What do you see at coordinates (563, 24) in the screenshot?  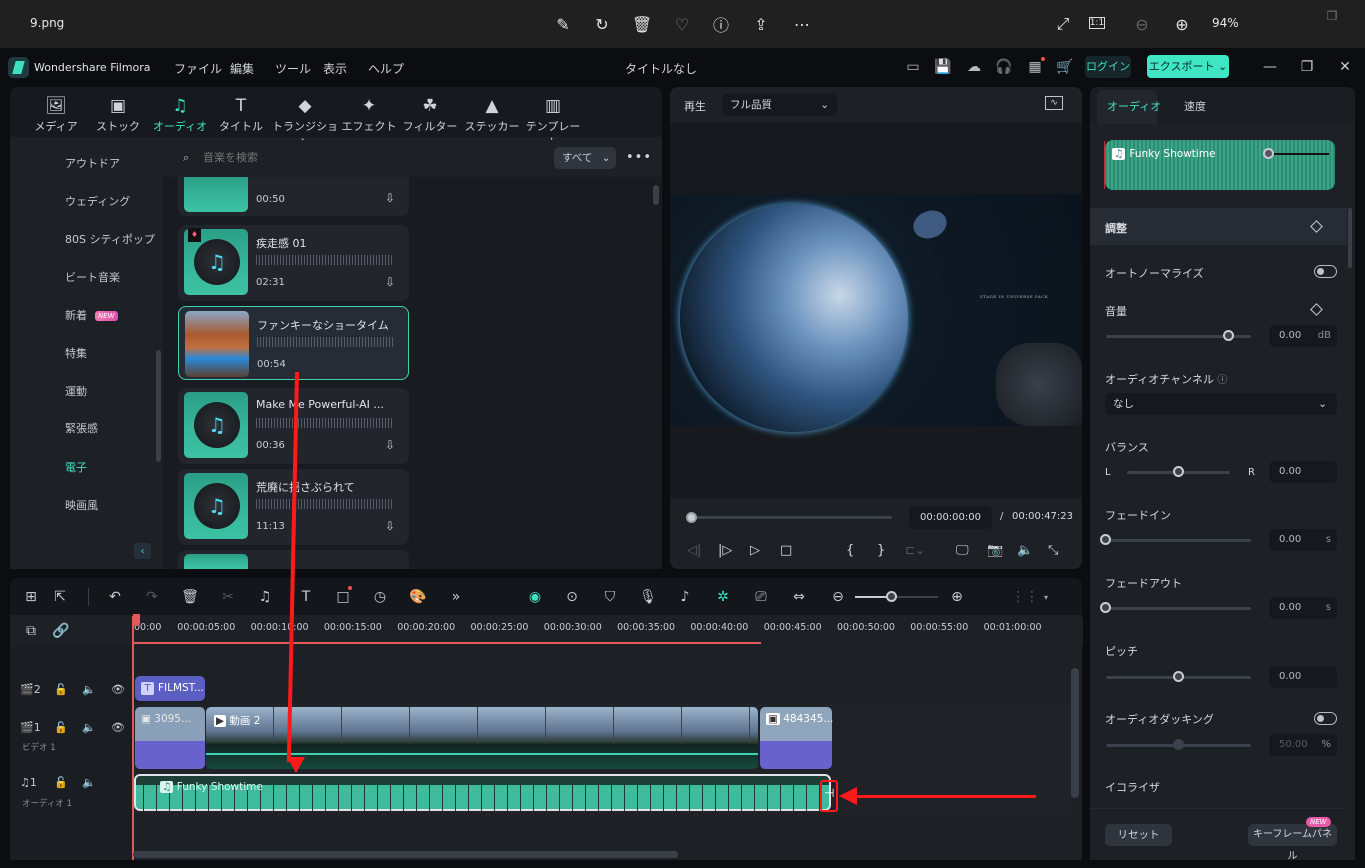 I see `edit-image-icon: ✎` at bounding box center [563, 24].